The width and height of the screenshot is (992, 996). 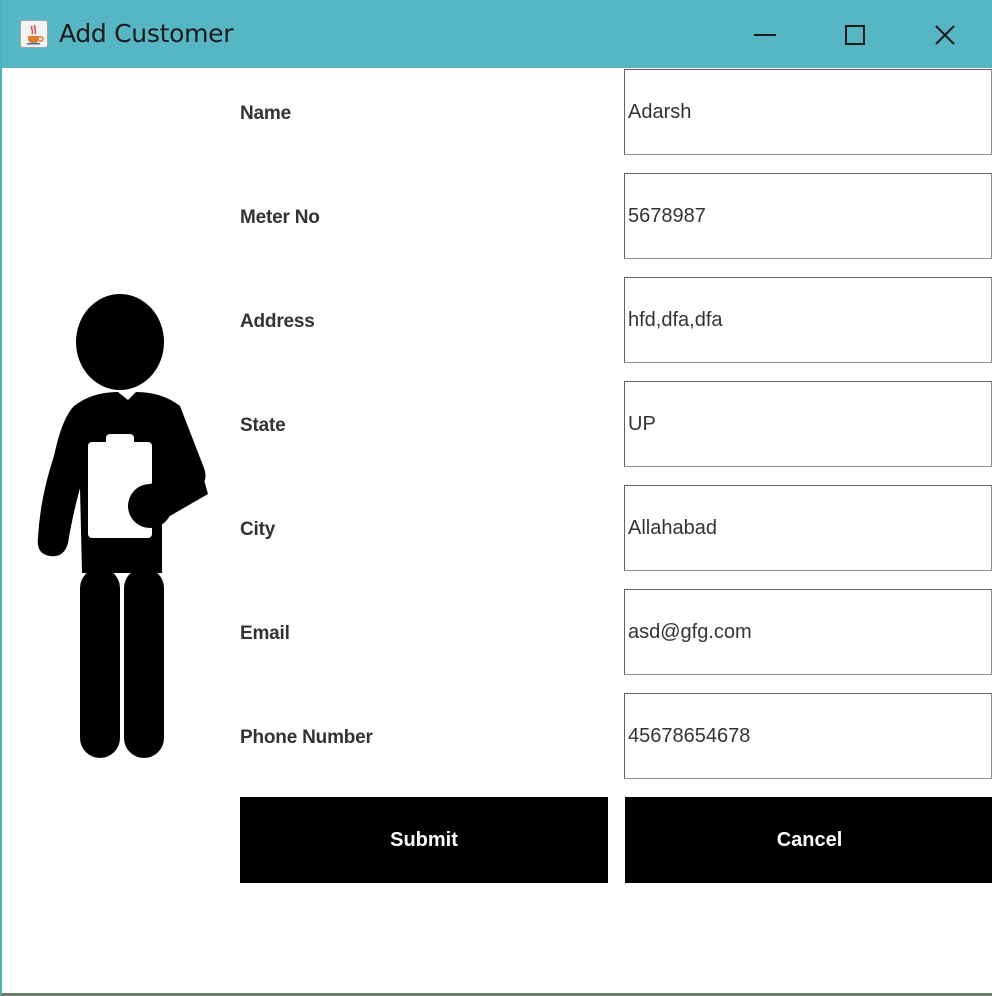 What do you see at coordinates (122, 530) in the screenshot?
I see `person-with-clipboard-icon` at bounding box center [122, 530].